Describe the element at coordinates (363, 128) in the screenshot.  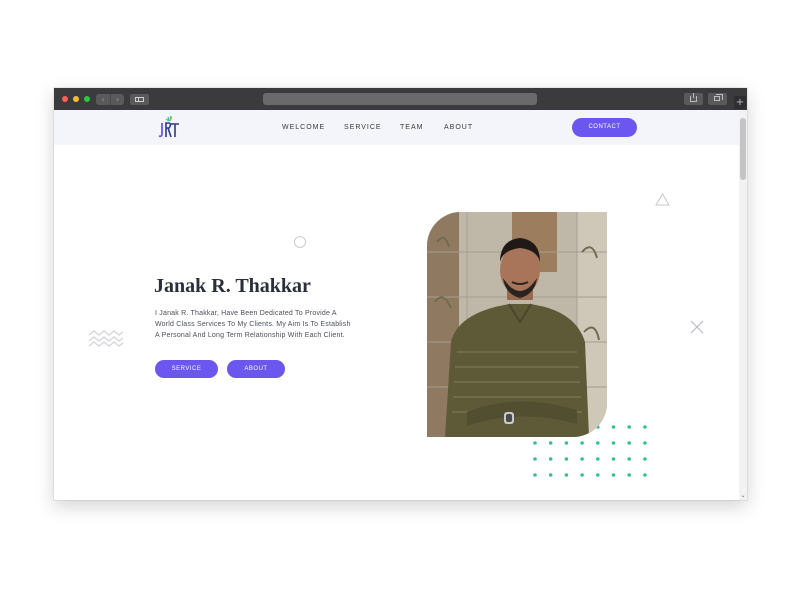
I see `nav-service: SERVICE` at that location.